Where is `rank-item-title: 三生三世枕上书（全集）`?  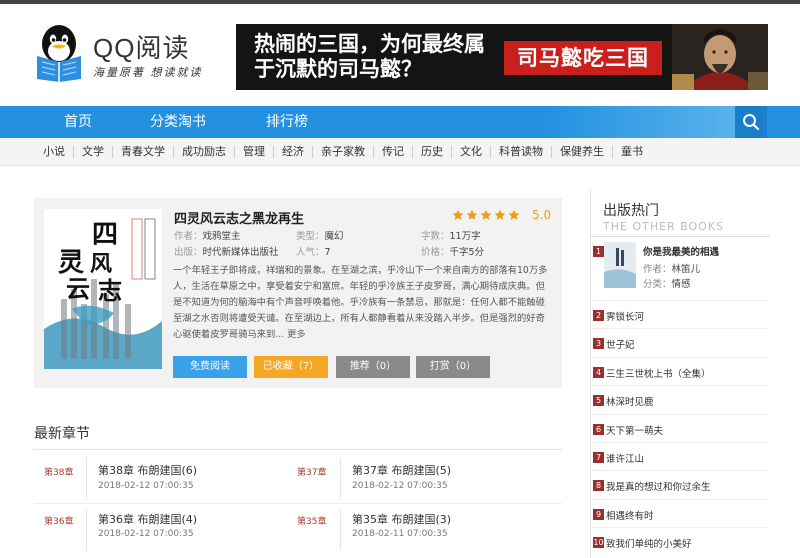
rank-item-title: 三生三世枕上书（全集） is located at coordinates (658, 373).